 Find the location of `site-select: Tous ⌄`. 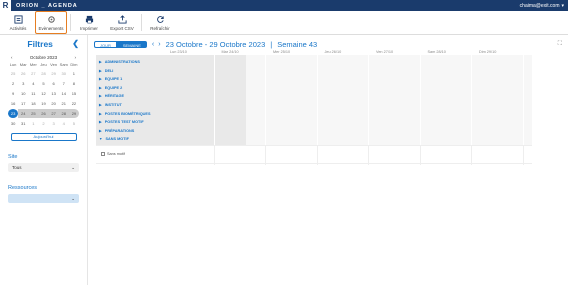

site-select: Tous ⌄ is located at coordinates (43, 167).